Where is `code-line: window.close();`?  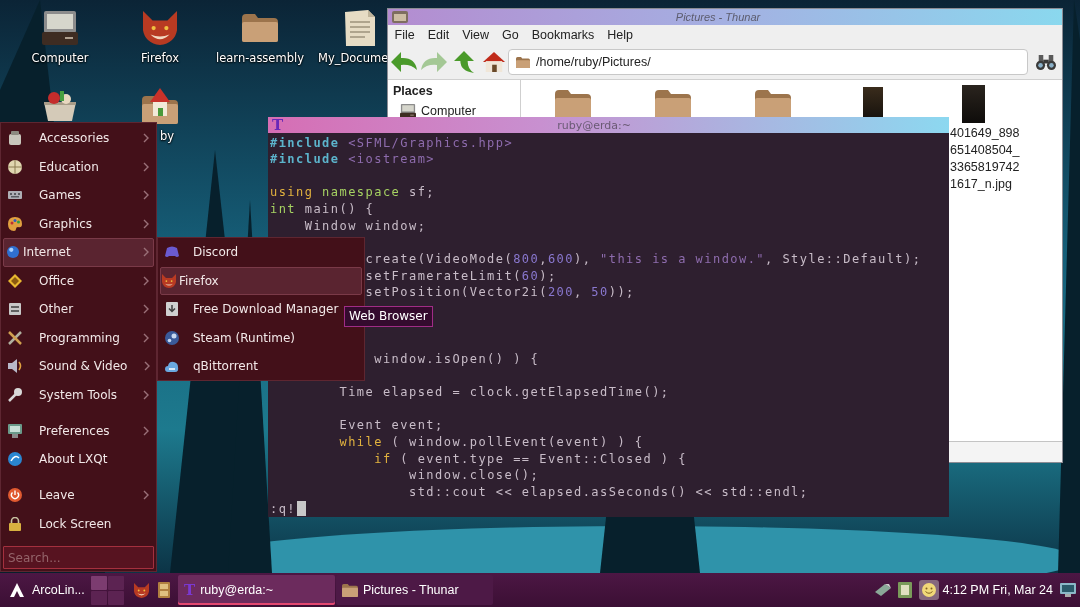 code-line: window.close(); is located at coordinates (474, 475).